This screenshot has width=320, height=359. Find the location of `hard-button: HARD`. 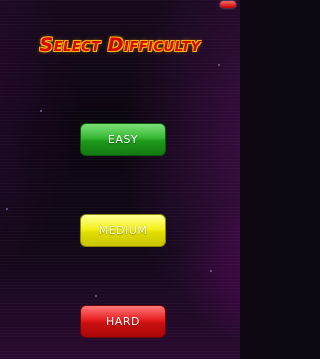

hard-button: HARD is located at coordinates (123, 321).